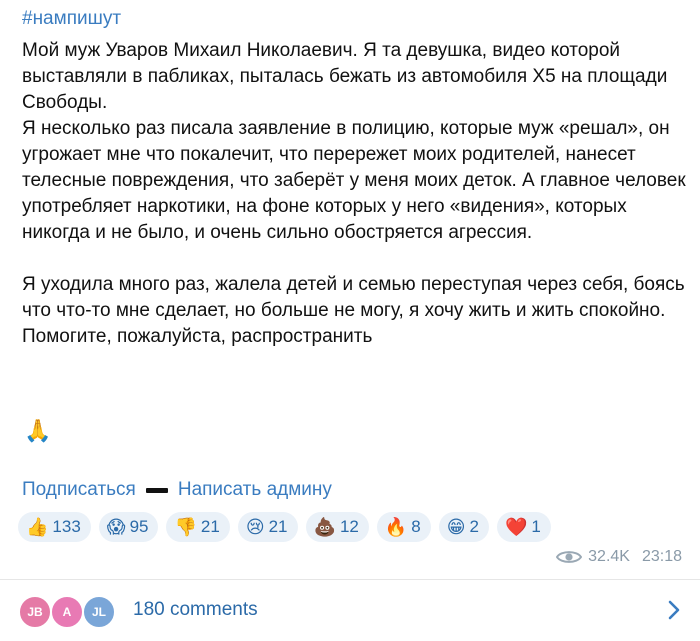 This screenshot has width=700, height=641. Describe the element at coordinates (324, 527) in the screenshot. I see `poop-icon: 💩` at that location.